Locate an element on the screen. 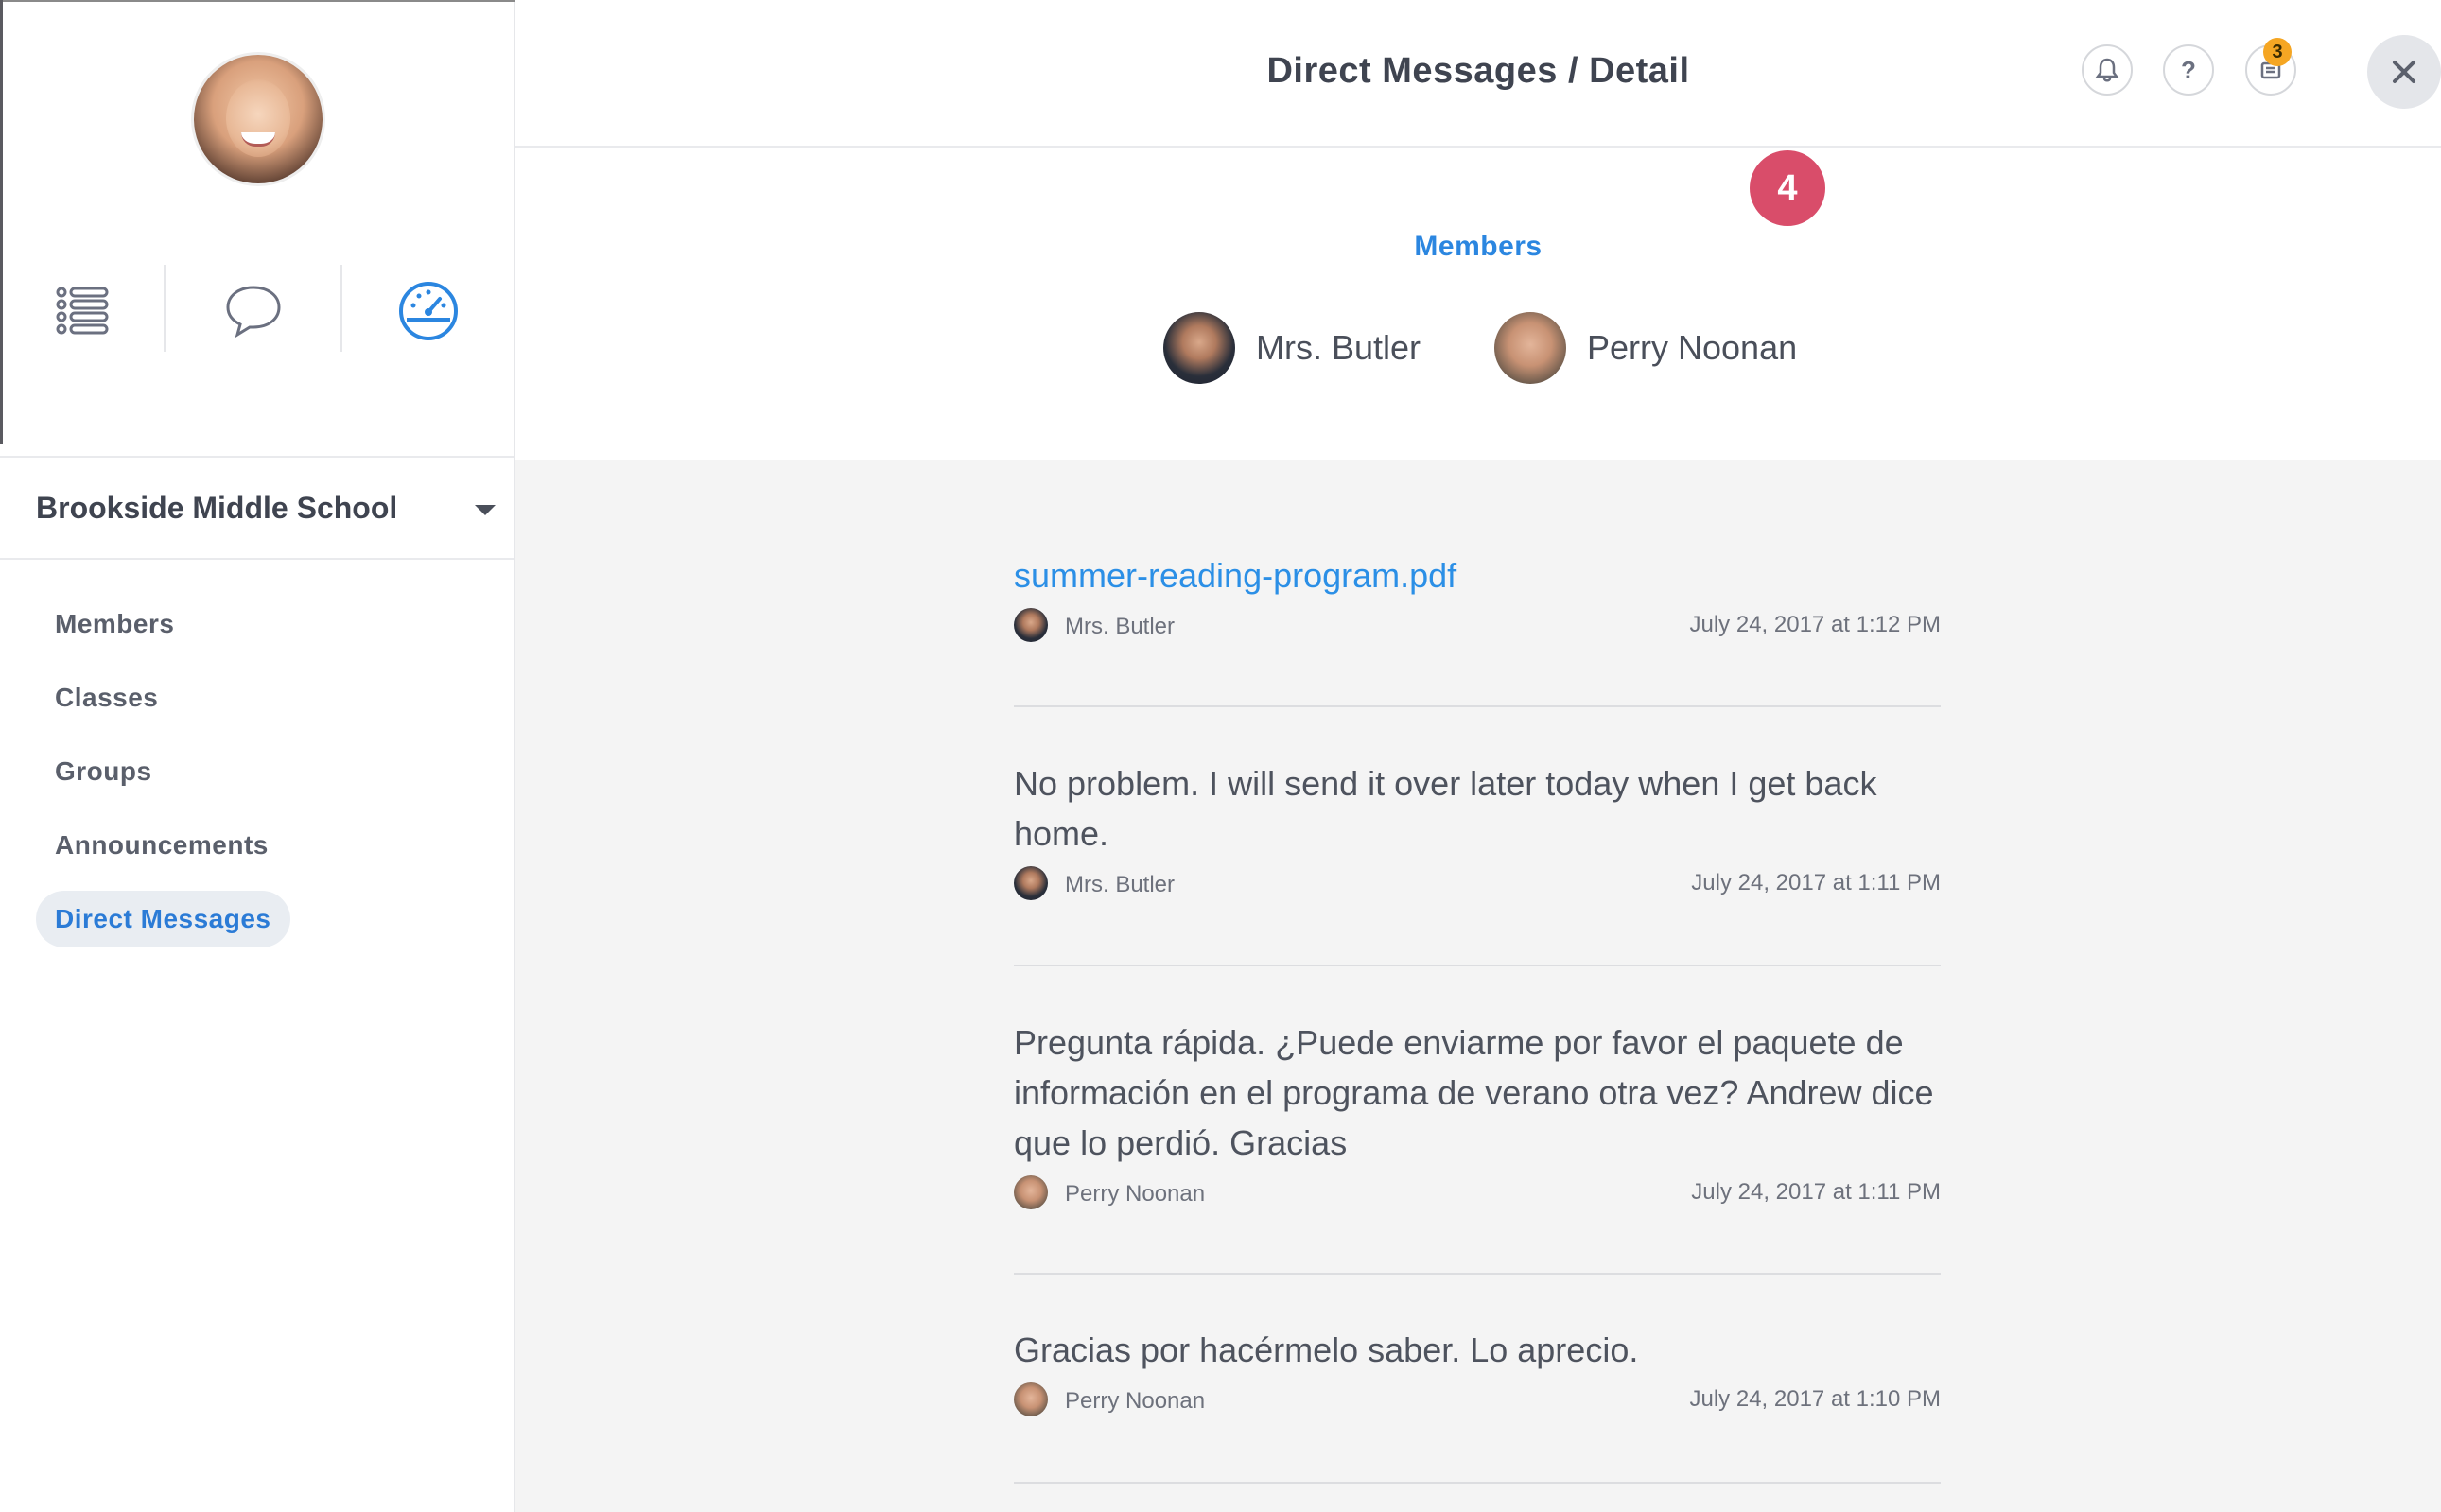  member-name: Mrs. Butler is located at coordinates (1338, 347).